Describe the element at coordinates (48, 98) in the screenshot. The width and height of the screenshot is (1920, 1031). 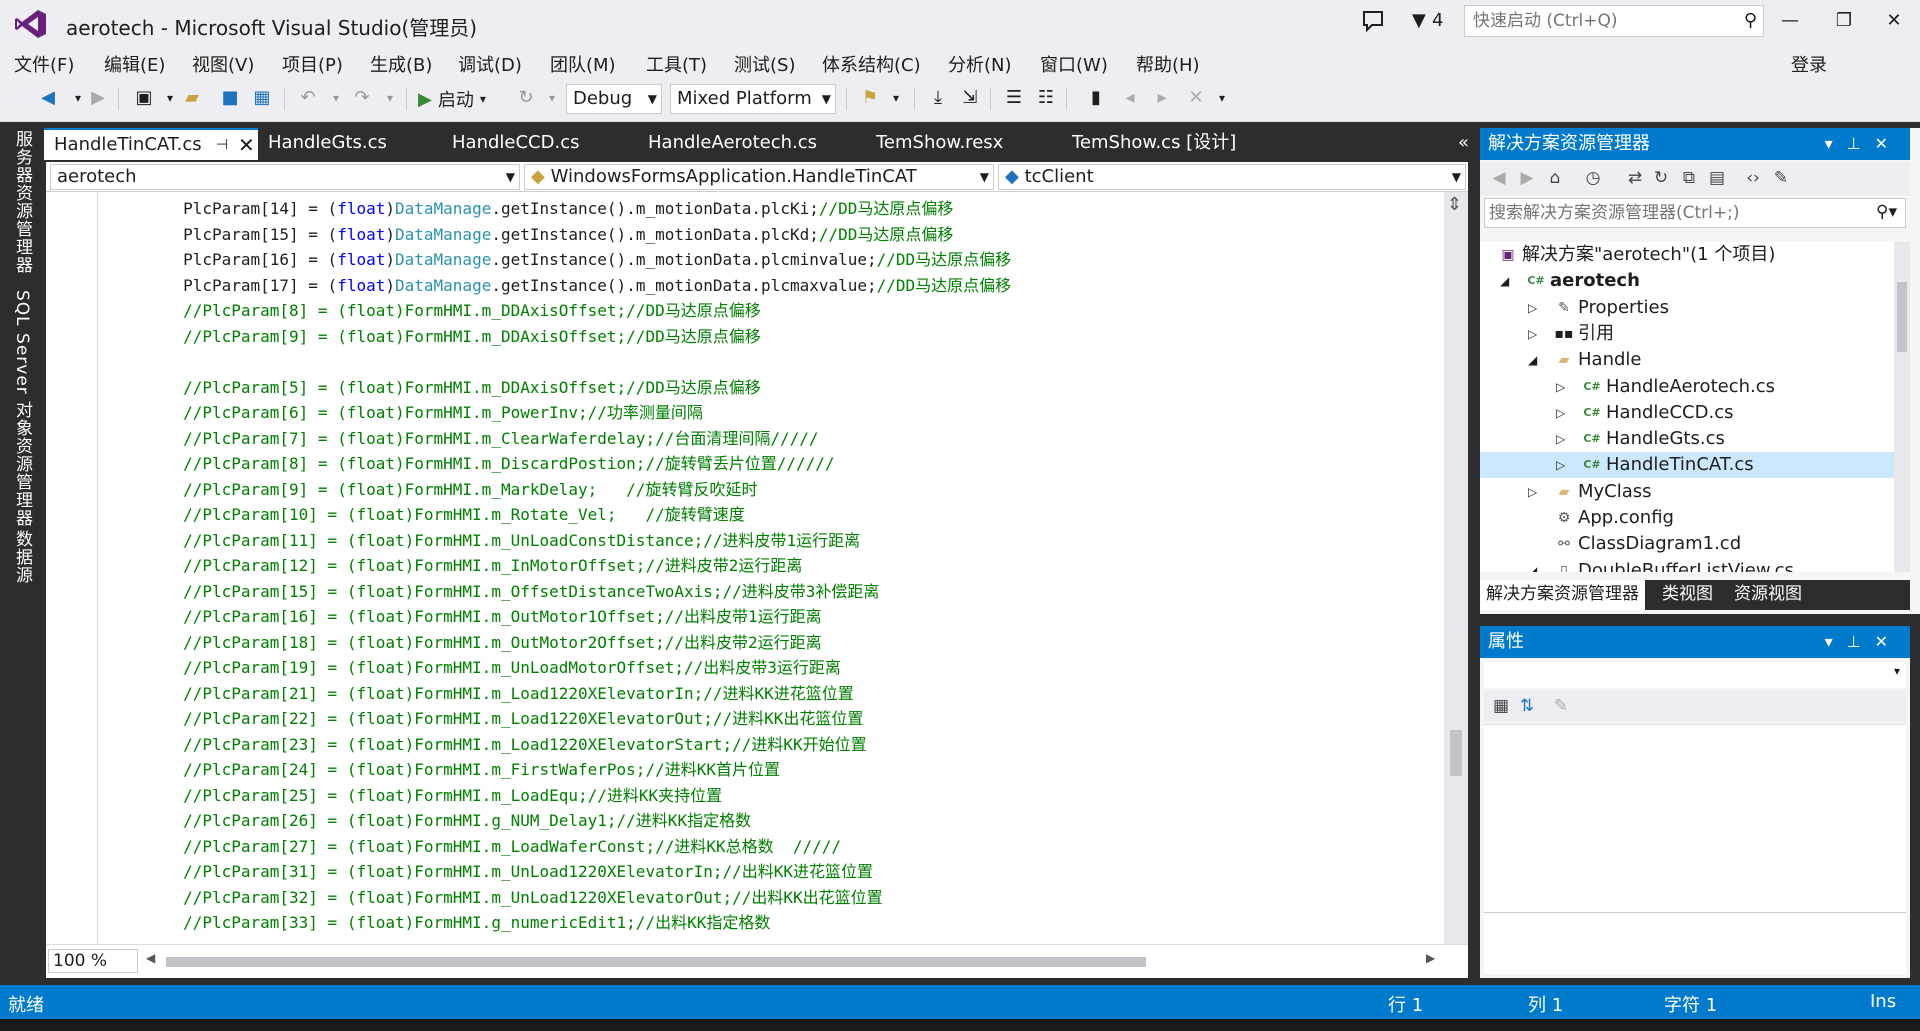
I see `navigate-back-icon: ◀` at that location.